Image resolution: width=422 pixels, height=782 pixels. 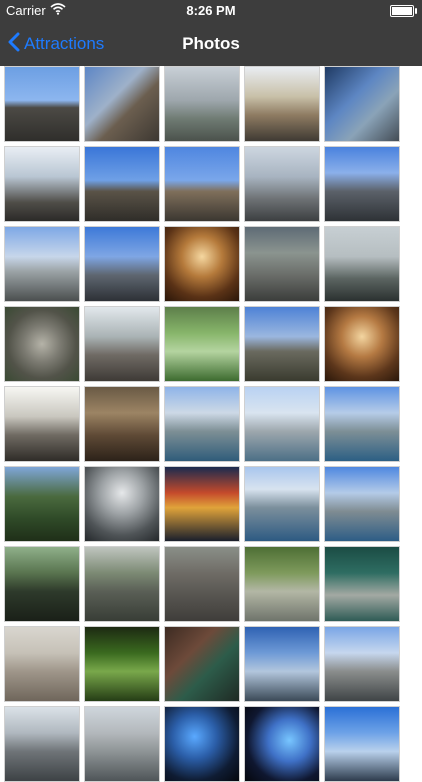 I want to click on status-bar: Carrier 8:26 PM, so click(x=211, y=11).